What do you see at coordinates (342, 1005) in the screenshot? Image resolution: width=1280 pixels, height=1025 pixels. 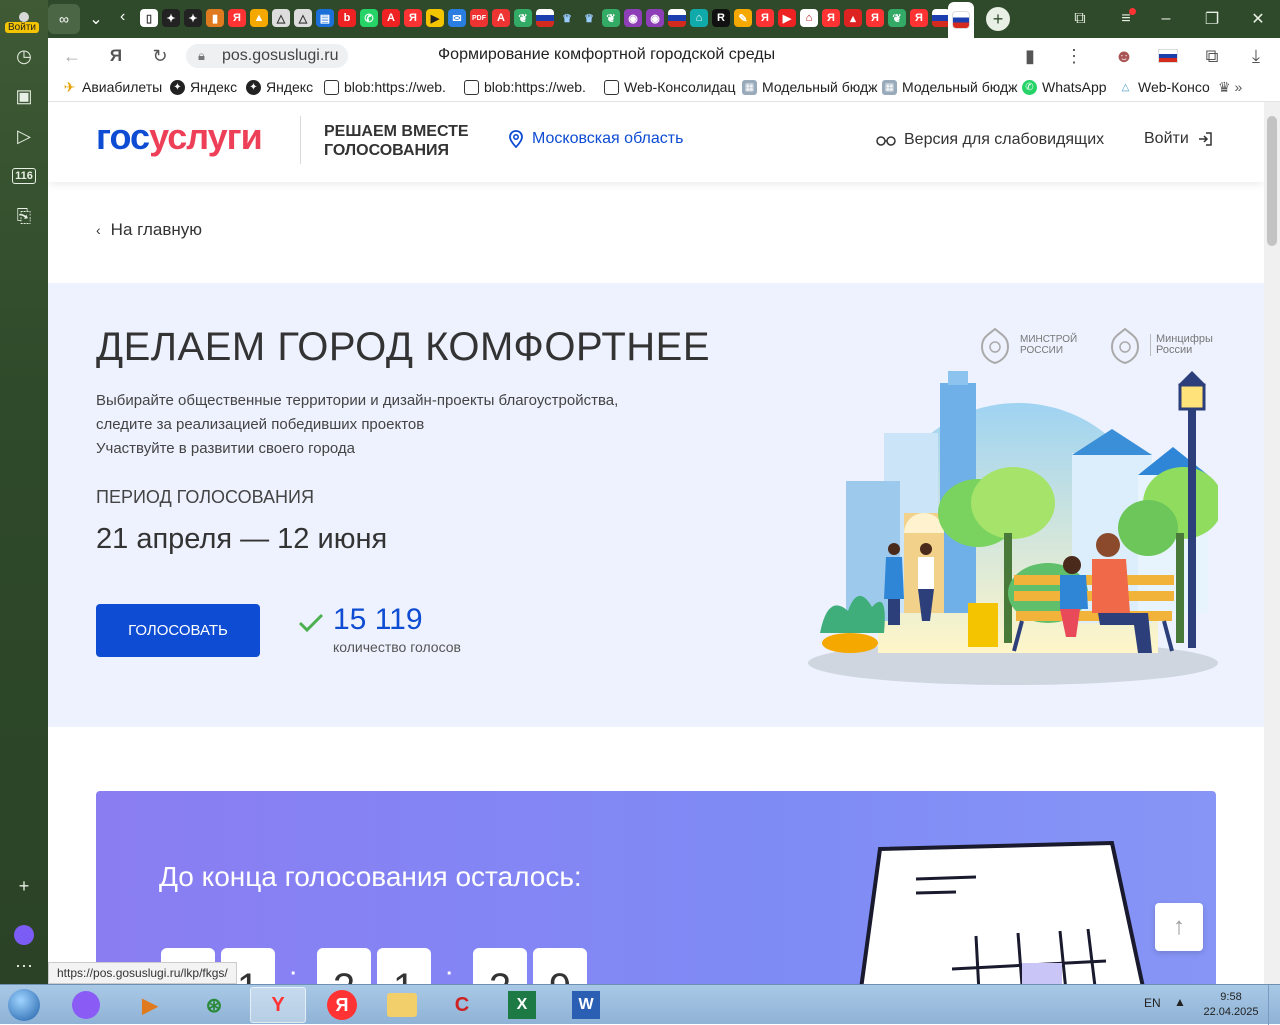 I see `taskbar-app-yandex: Я` at bounding box center [342, 1005].